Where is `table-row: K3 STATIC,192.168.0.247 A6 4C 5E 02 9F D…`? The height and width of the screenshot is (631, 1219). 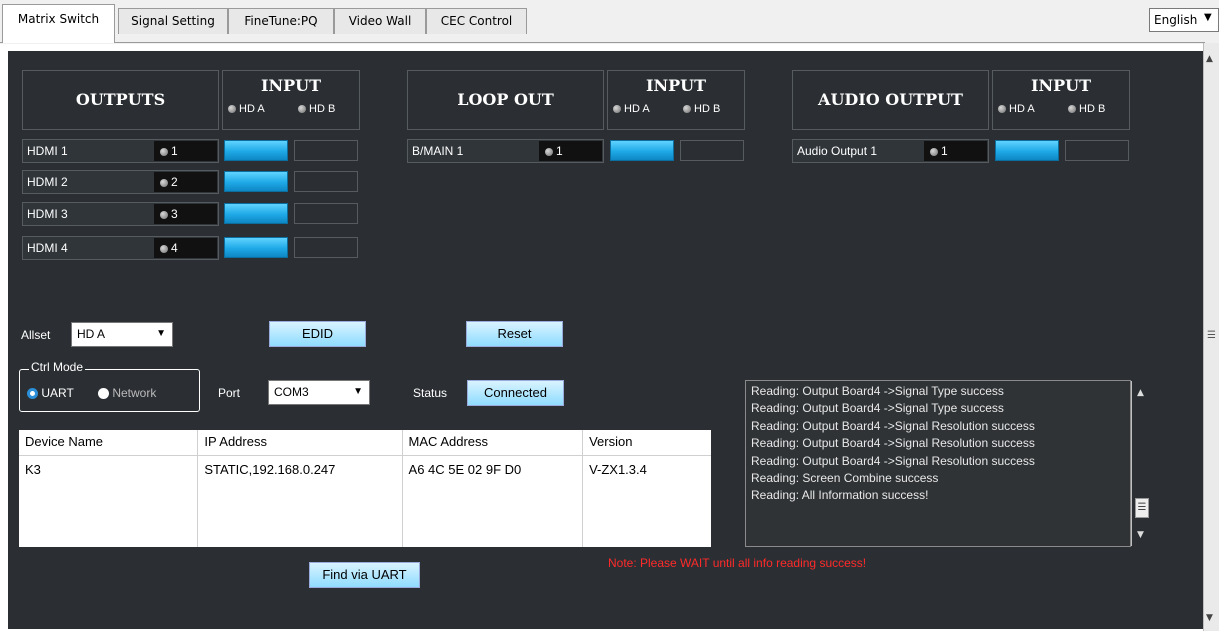
table-row: K3 STATIC,192.168.0.247 A6 4C 5E 02 9F D… is located at coordinates (365, 501).